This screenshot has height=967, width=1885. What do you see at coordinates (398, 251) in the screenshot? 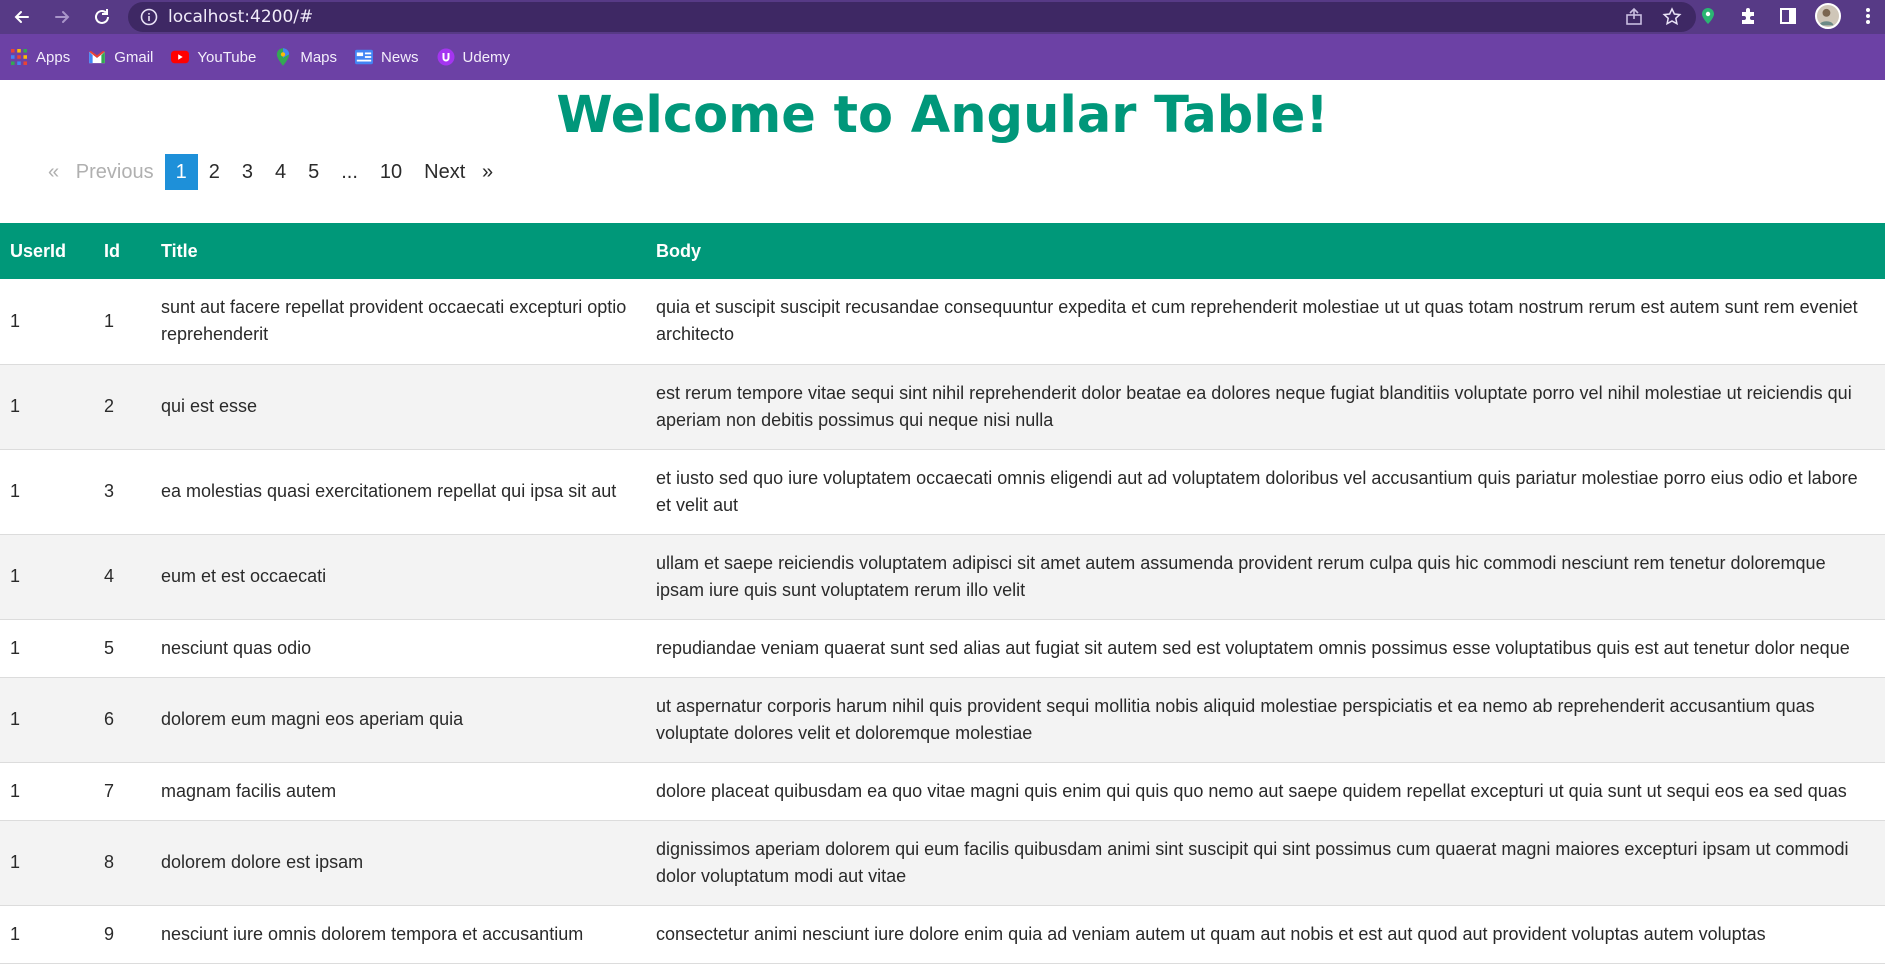
I see `column-header-title: Title` at bounding box center [398, 251].